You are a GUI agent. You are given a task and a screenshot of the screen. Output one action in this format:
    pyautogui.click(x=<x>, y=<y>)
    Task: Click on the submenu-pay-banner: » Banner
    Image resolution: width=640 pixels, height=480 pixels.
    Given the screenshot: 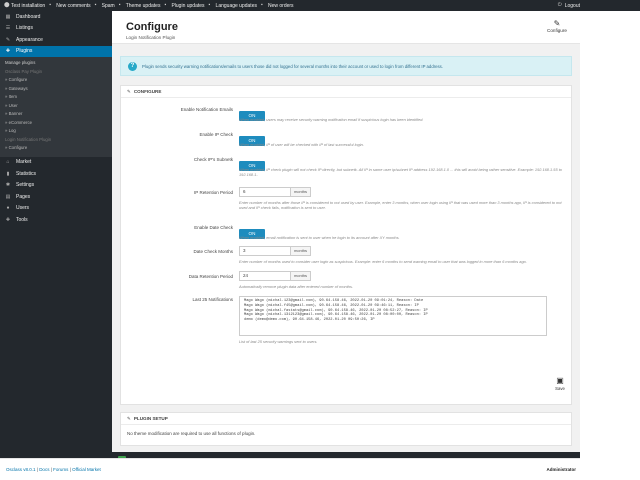 What is the action you would take?
    pyautogui.click(x=56, y=114)
    